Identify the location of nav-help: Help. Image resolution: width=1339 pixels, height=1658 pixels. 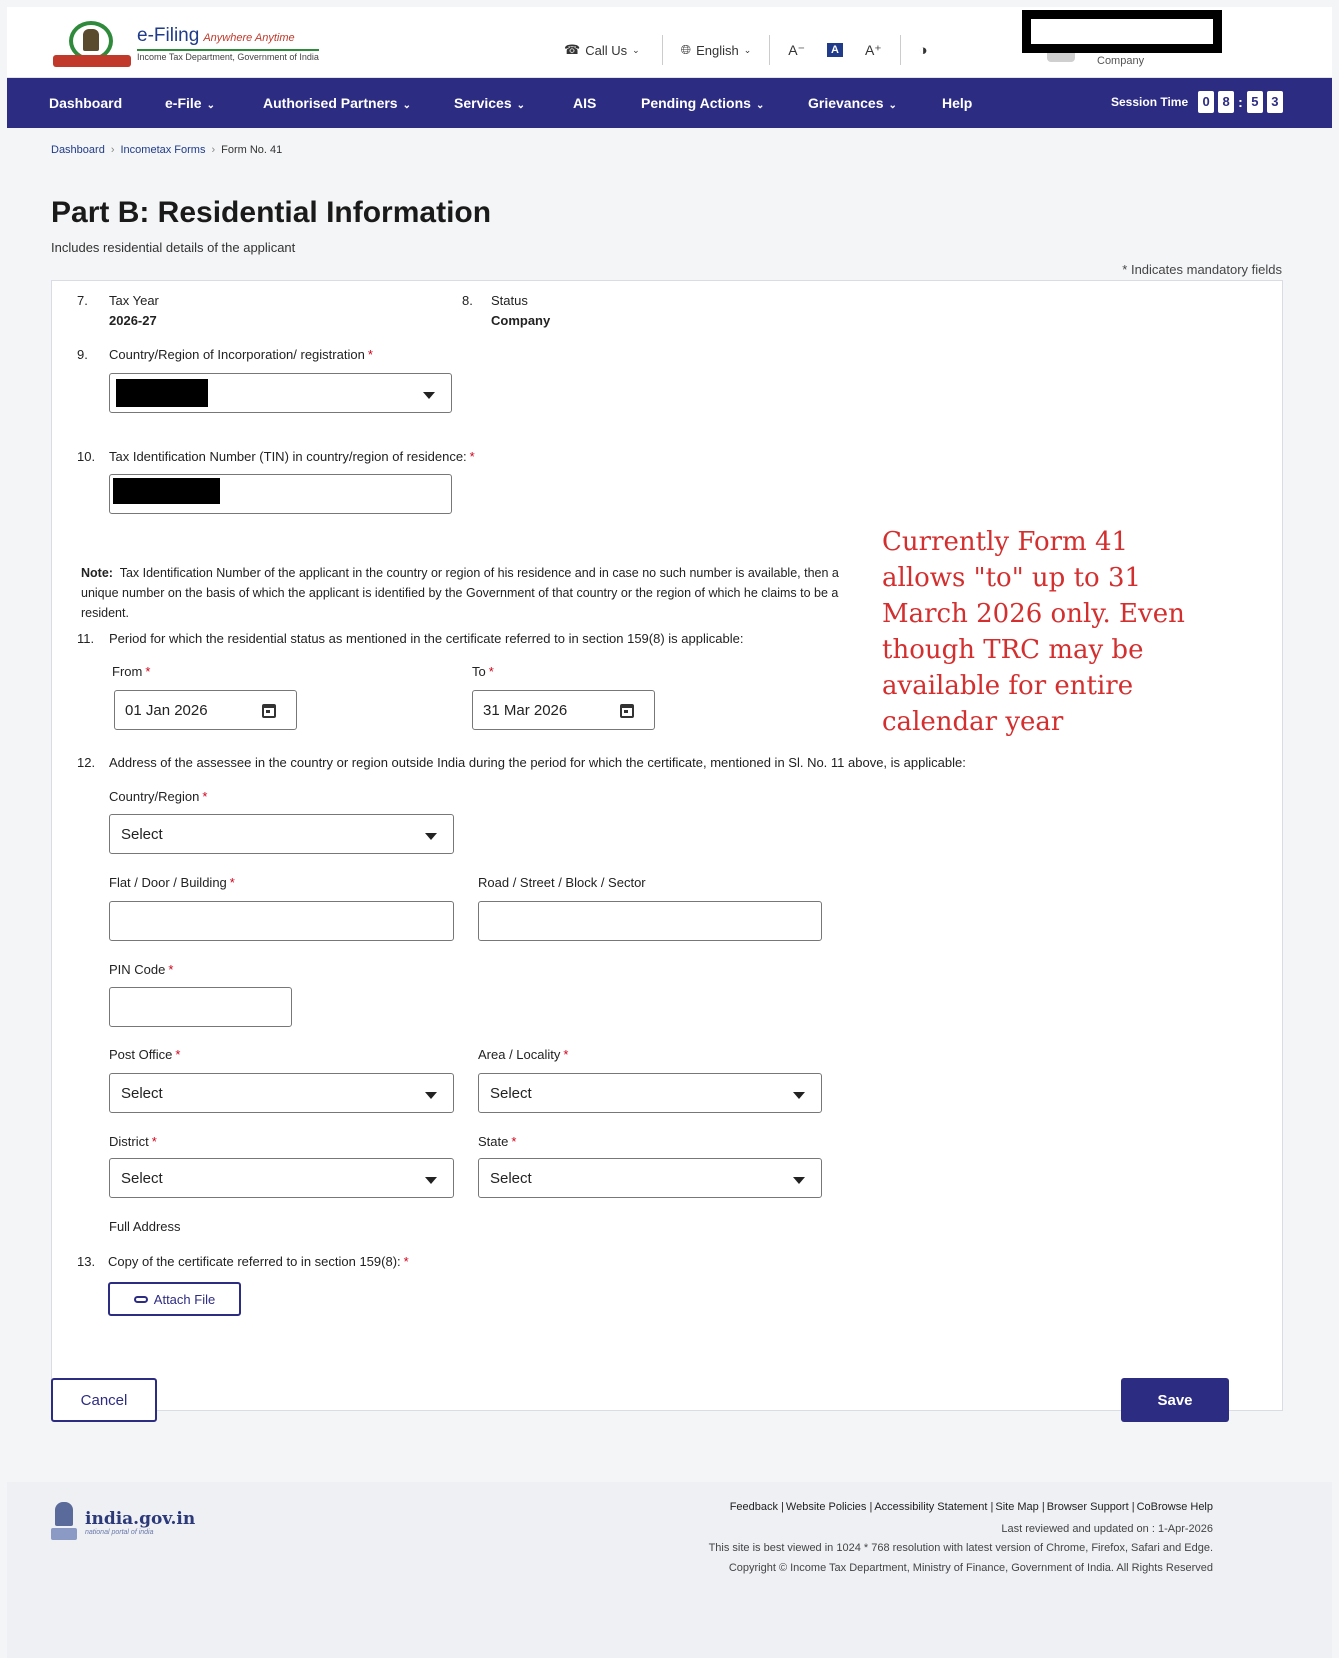
(957, 103).